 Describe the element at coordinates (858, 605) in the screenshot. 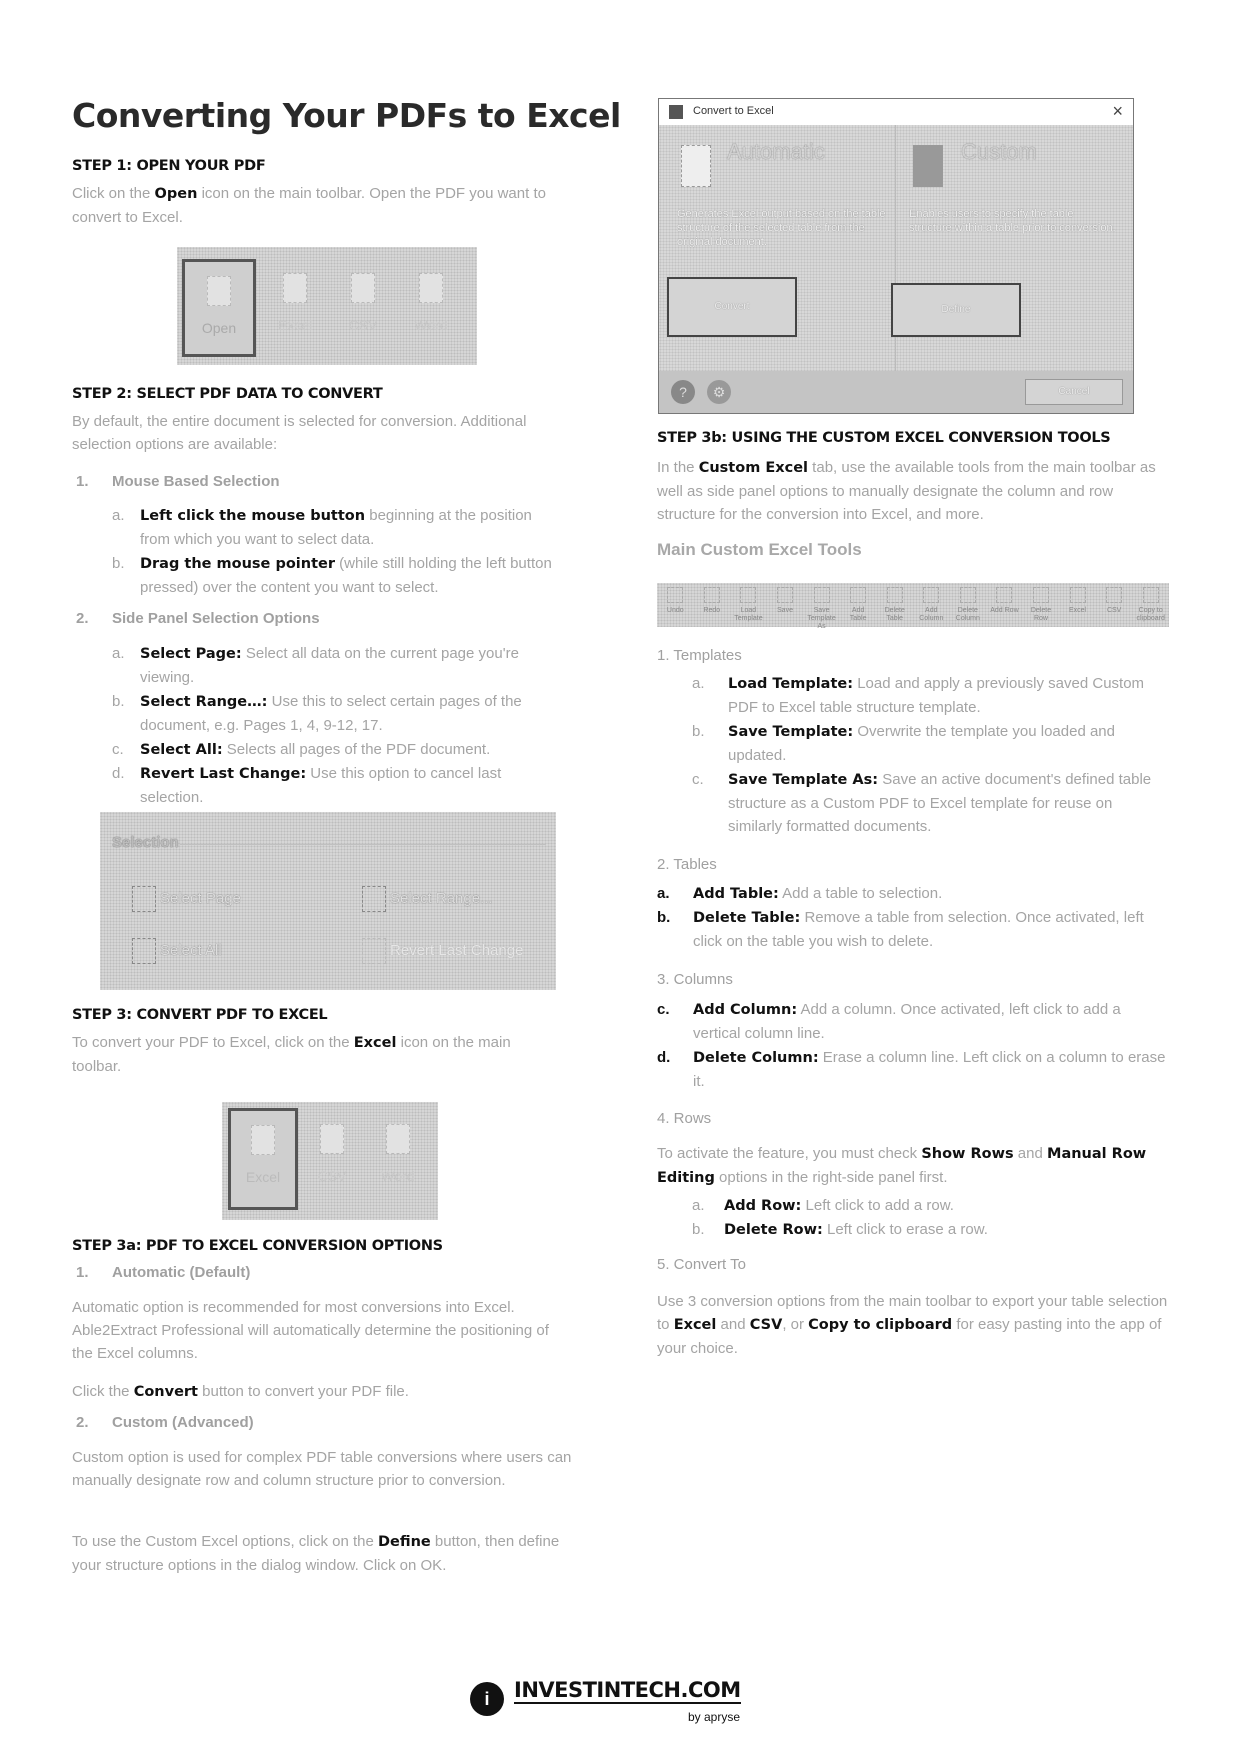

I see `tool-add-table: Add Table` at that location.